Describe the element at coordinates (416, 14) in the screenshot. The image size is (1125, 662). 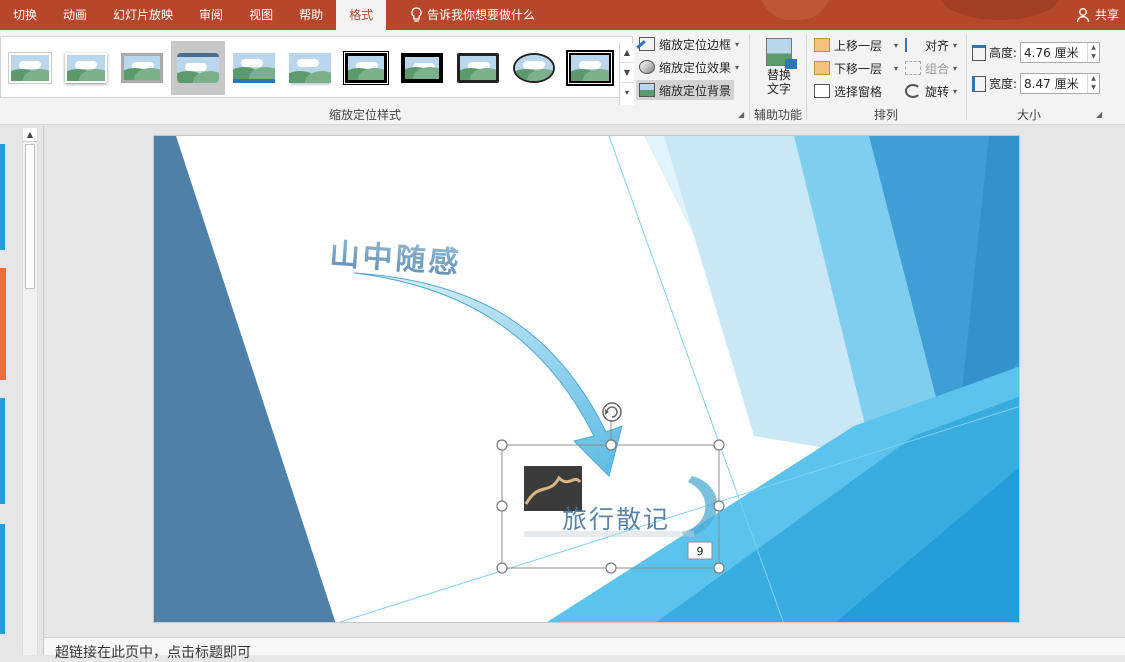
I see `lightbulb-icon` at that location.